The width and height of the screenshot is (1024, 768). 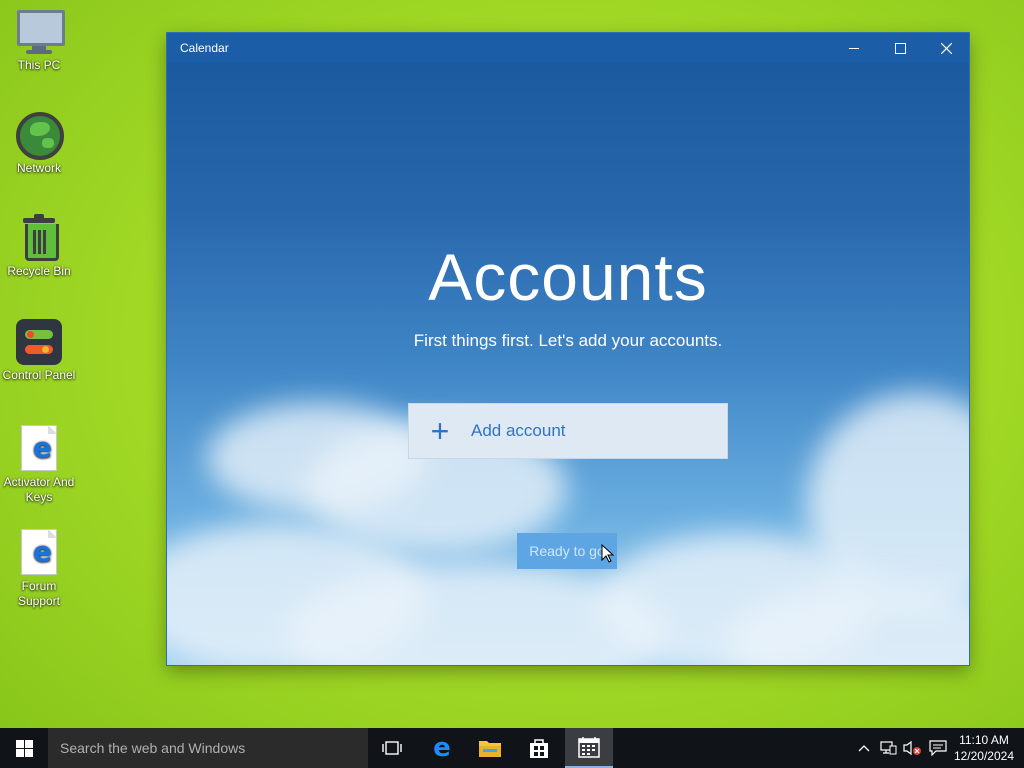 I want to click on add-account-label: Add account, so click(x=518, y=430).